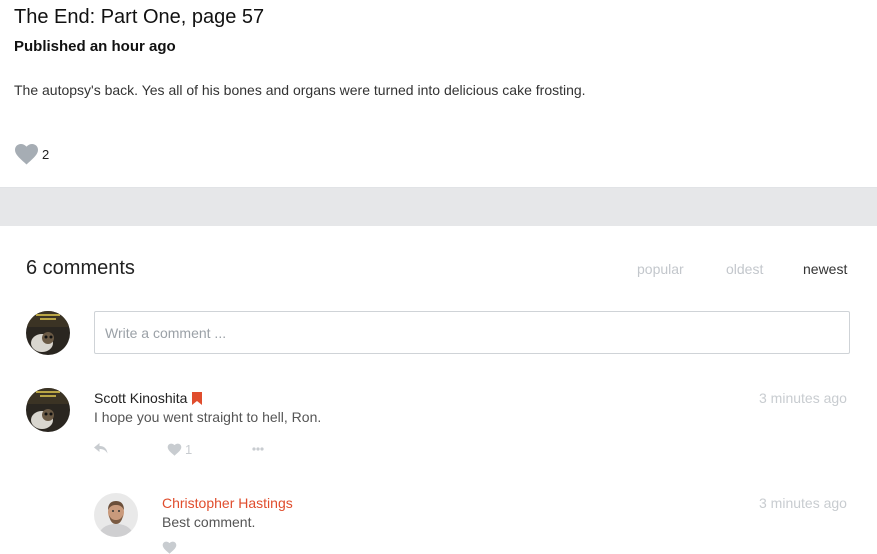  I want to click on person-avatar-image, so click(116, 515).